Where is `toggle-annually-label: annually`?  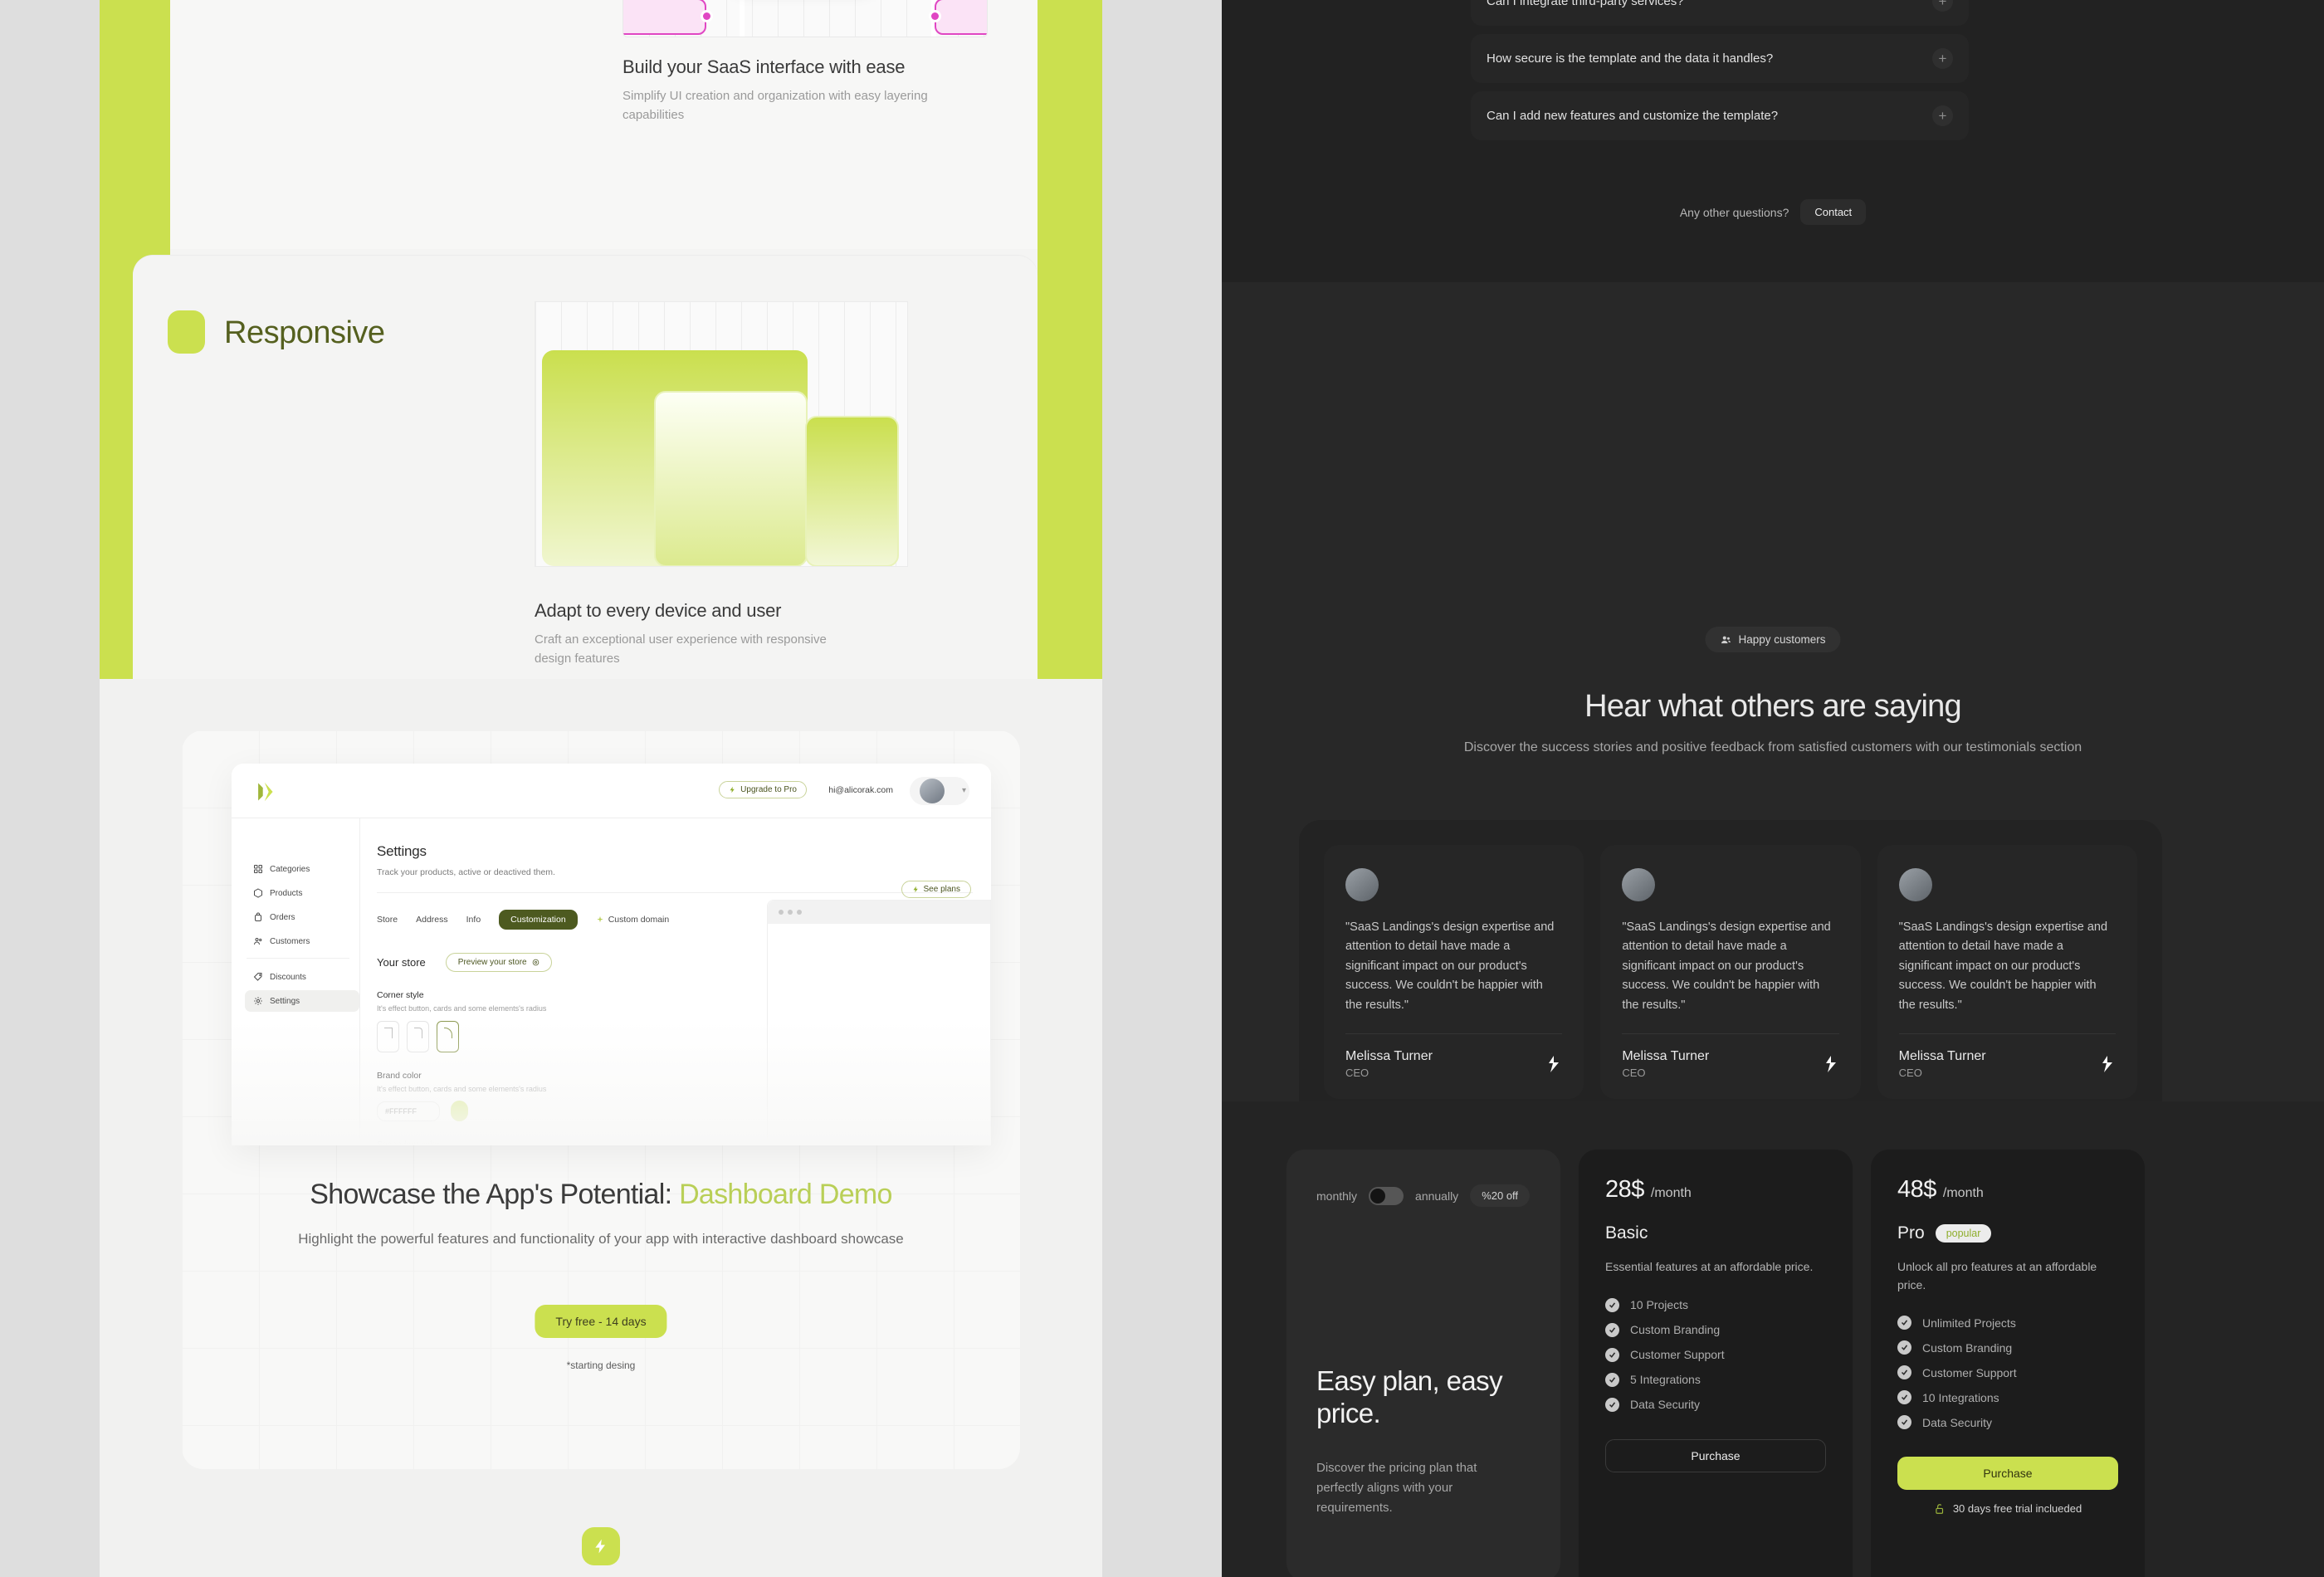
toggle-annually-label: annually is located at coordinates (1436, 1196).